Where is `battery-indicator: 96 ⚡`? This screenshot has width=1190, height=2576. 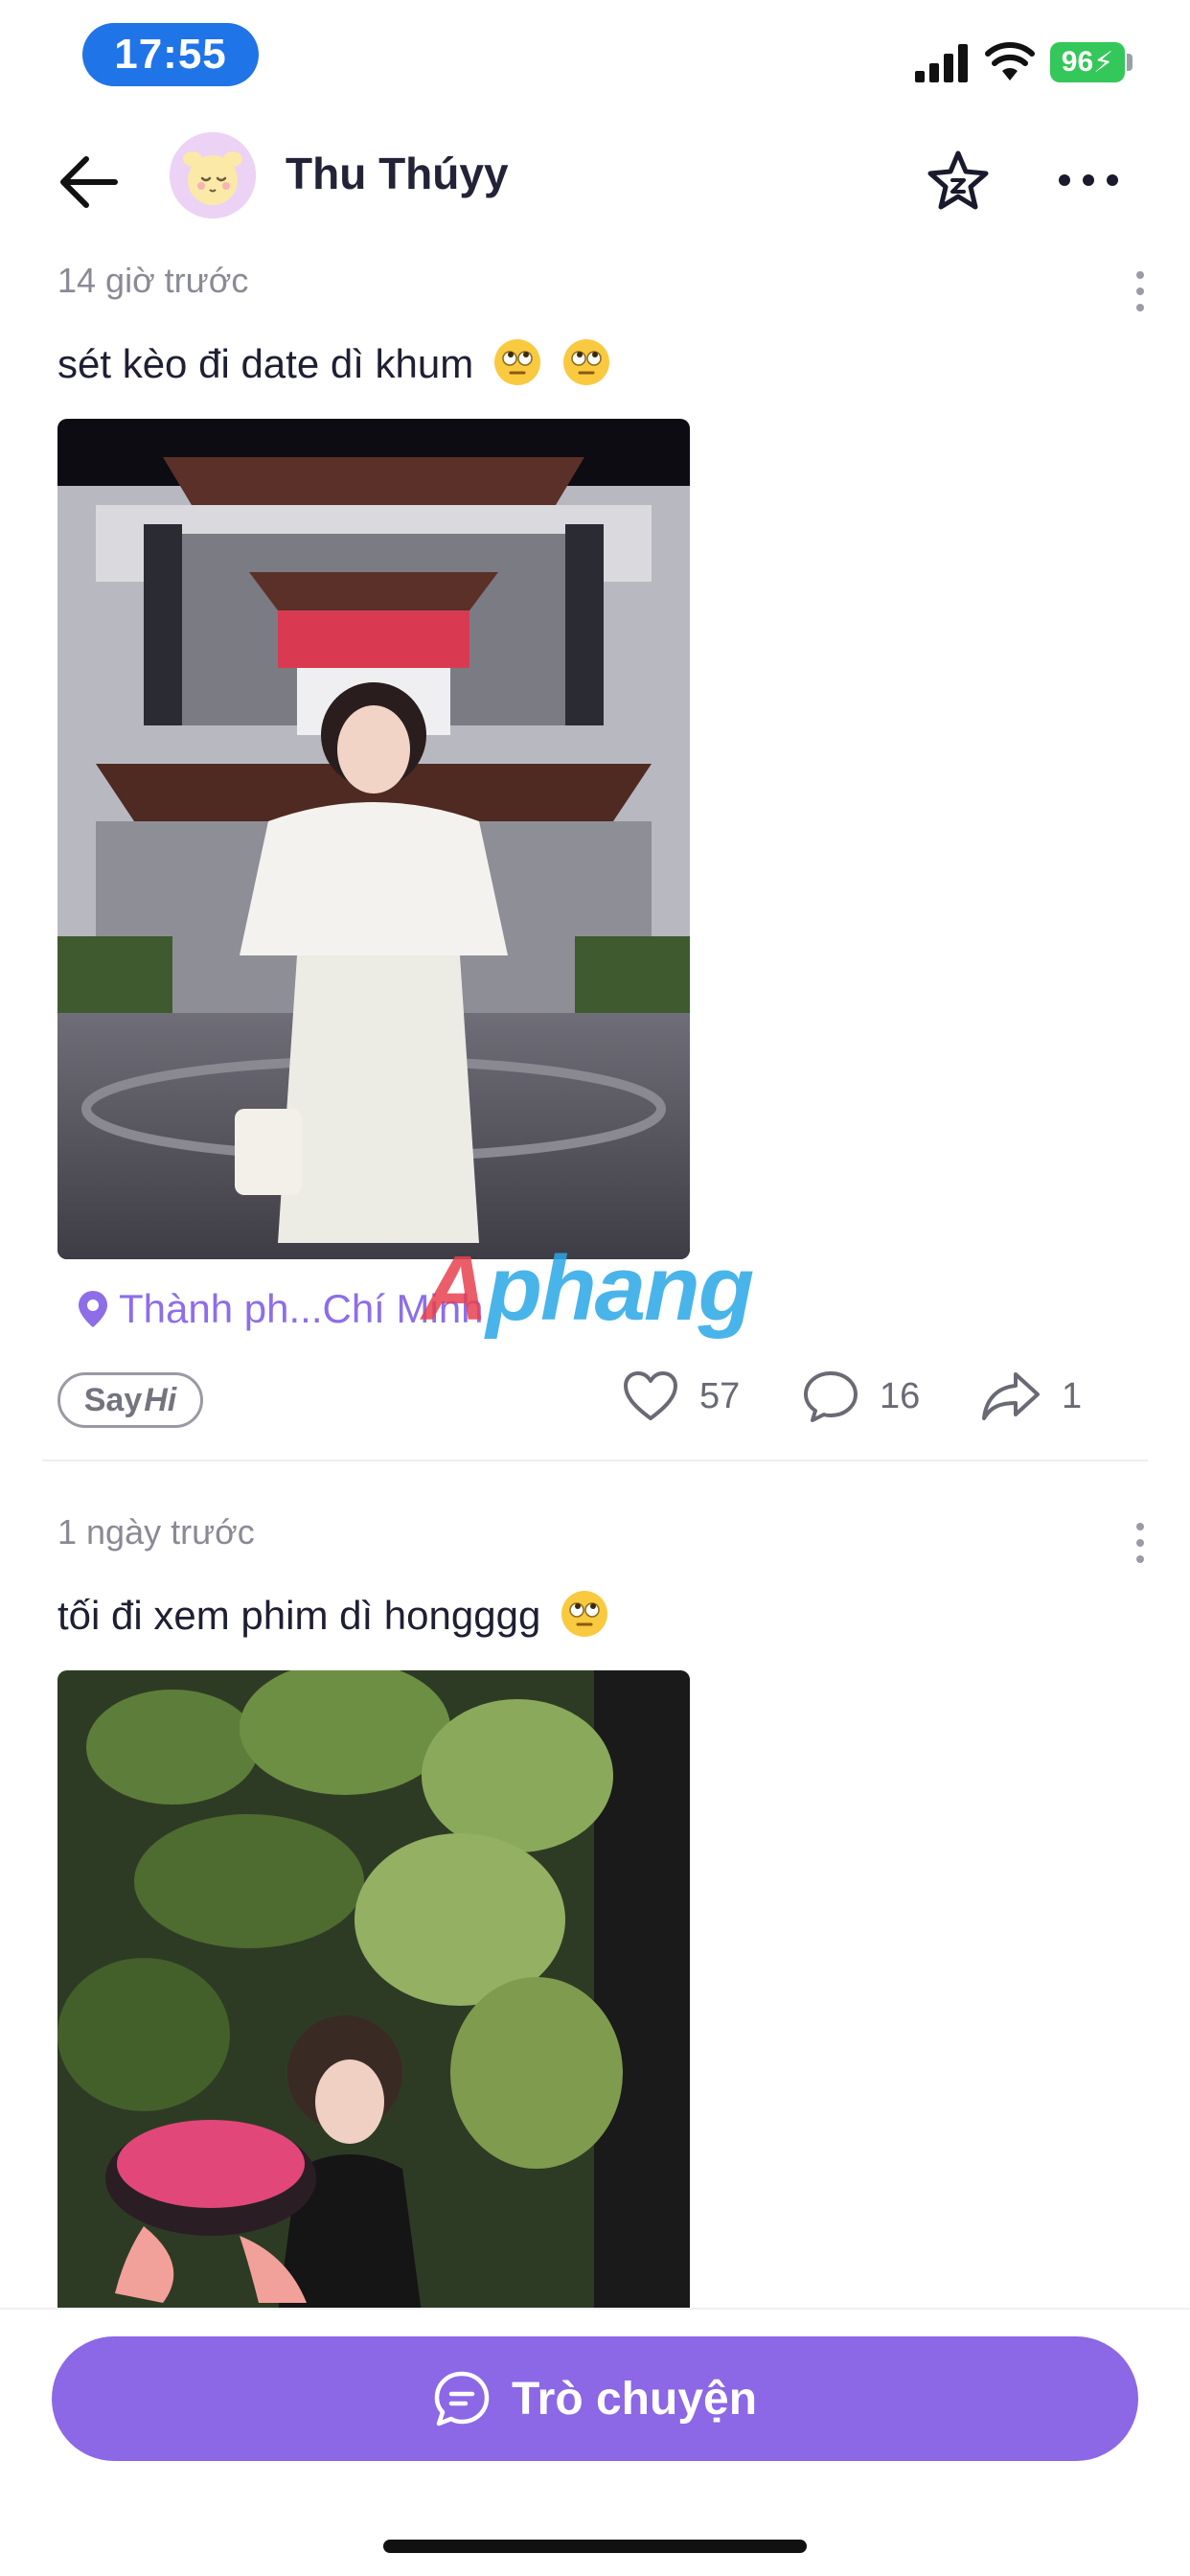
battery-indicator: 96 ⚡ is located at coordinates (1088, 62).